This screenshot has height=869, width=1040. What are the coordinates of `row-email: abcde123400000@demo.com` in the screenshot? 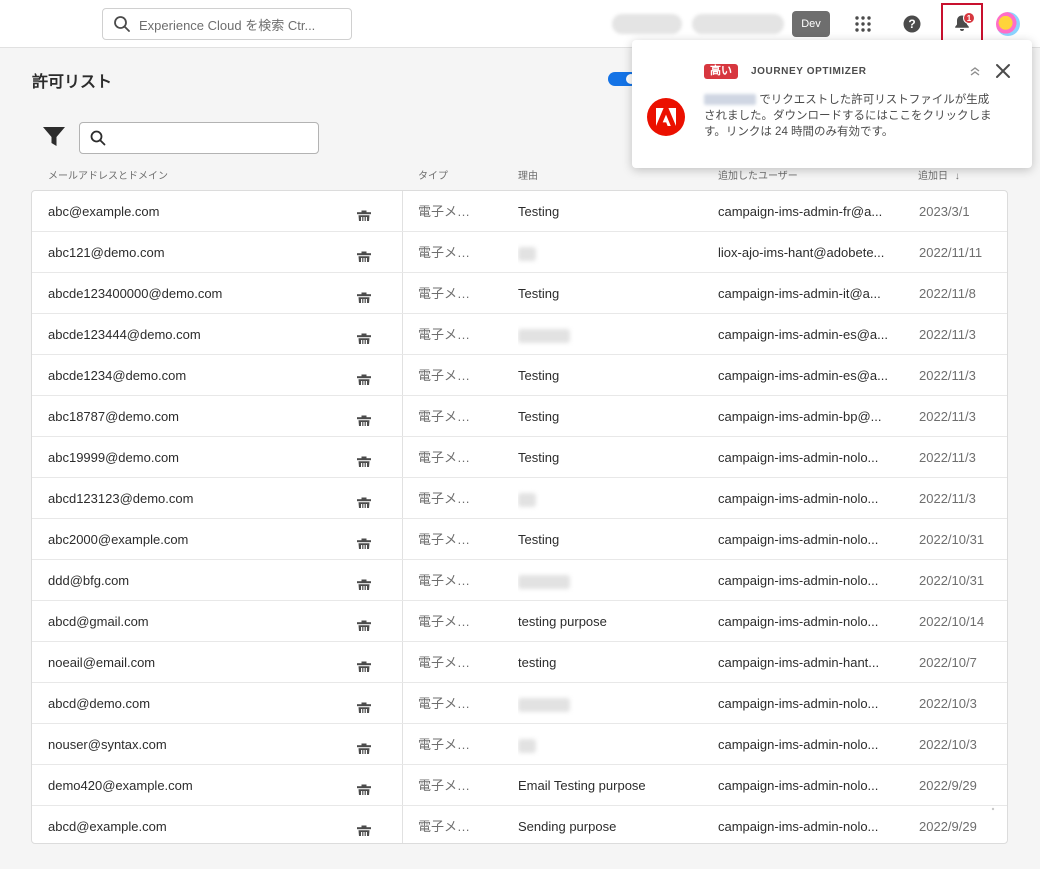 It's located at (198, 293).